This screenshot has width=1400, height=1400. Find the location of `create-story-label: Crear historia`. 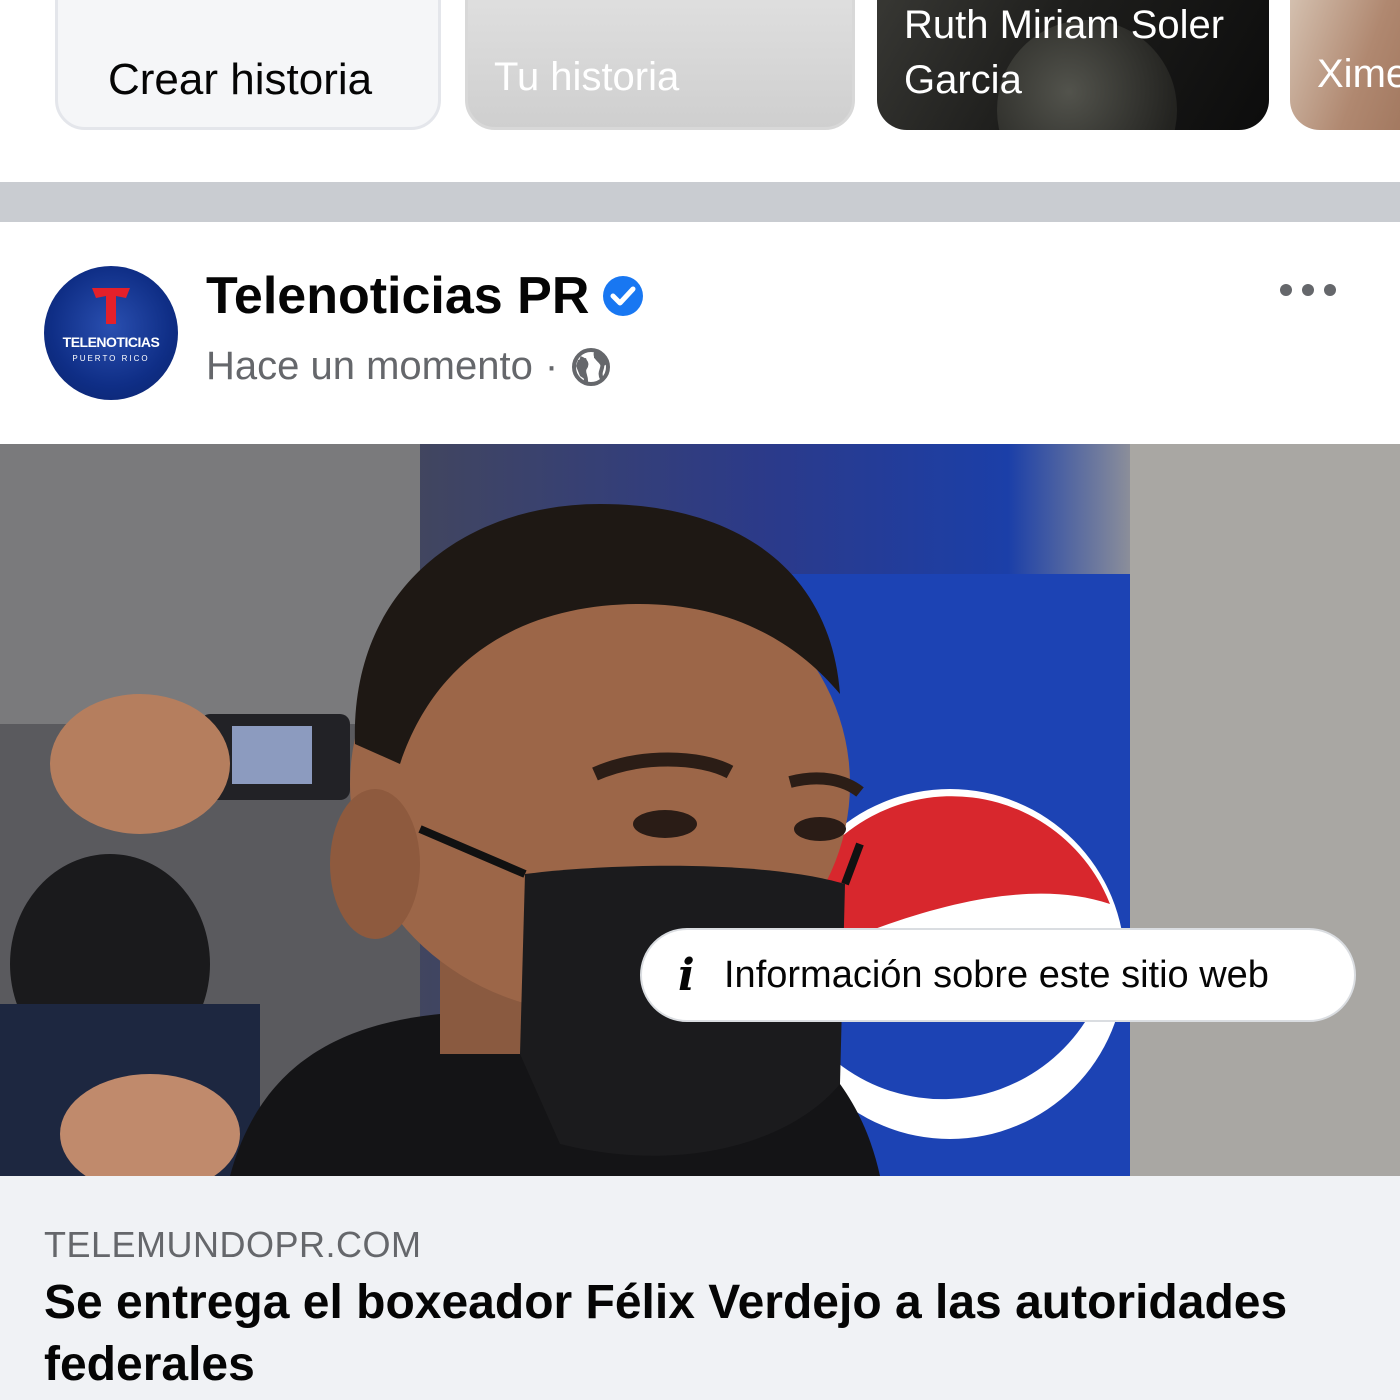

create-story-label: Crear historia is located at coordinates (240, 79).